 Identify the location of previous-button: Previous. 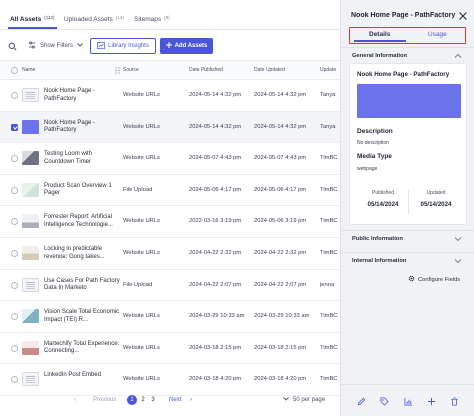
(104, 400).